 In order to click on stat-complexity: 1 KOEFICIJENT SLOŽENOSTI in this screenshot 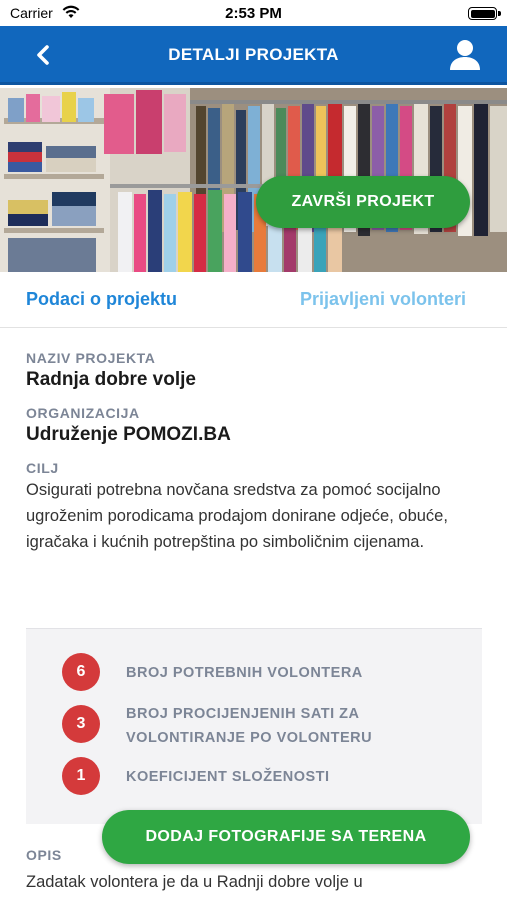, I will do `click(262, 777)`.